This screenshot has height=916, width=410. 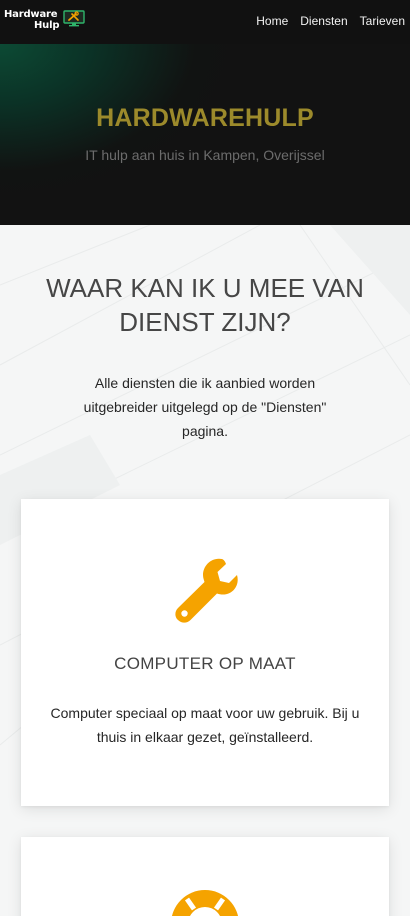 I want to click on site-logo: Hardware Hulp, so click(x=44, y=21).